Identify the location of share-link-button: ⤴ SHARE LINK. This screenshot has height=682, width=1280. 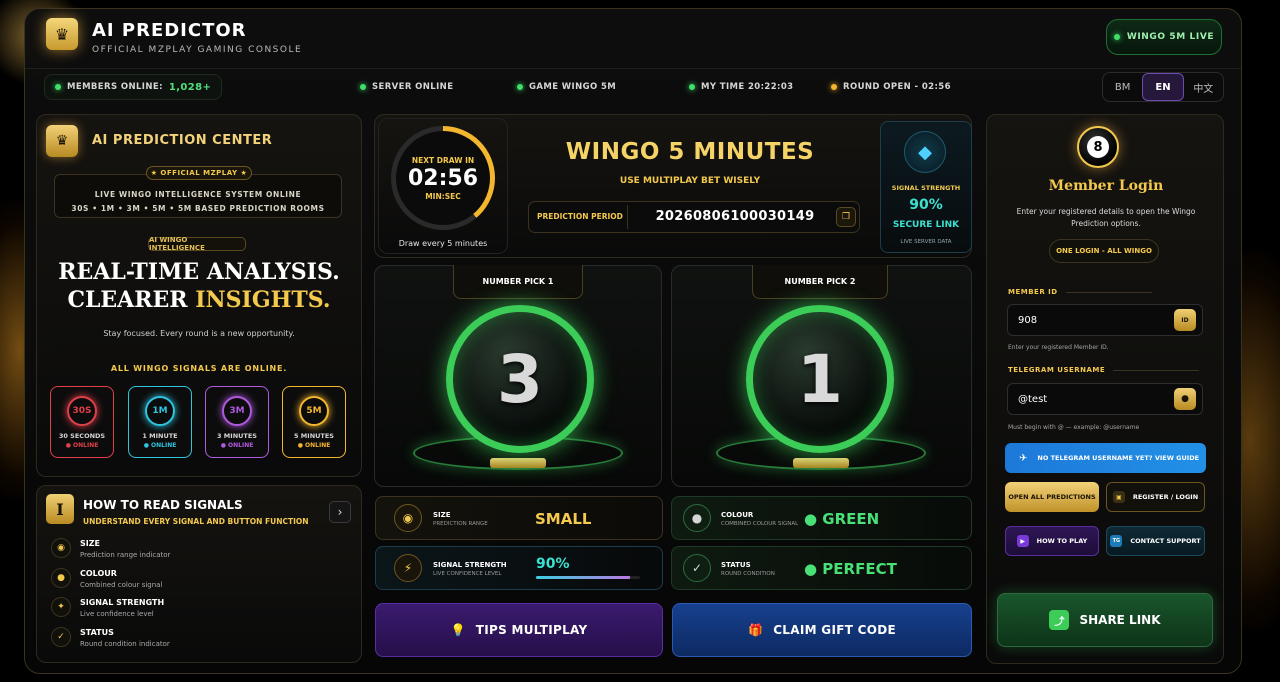
(1105, 620).